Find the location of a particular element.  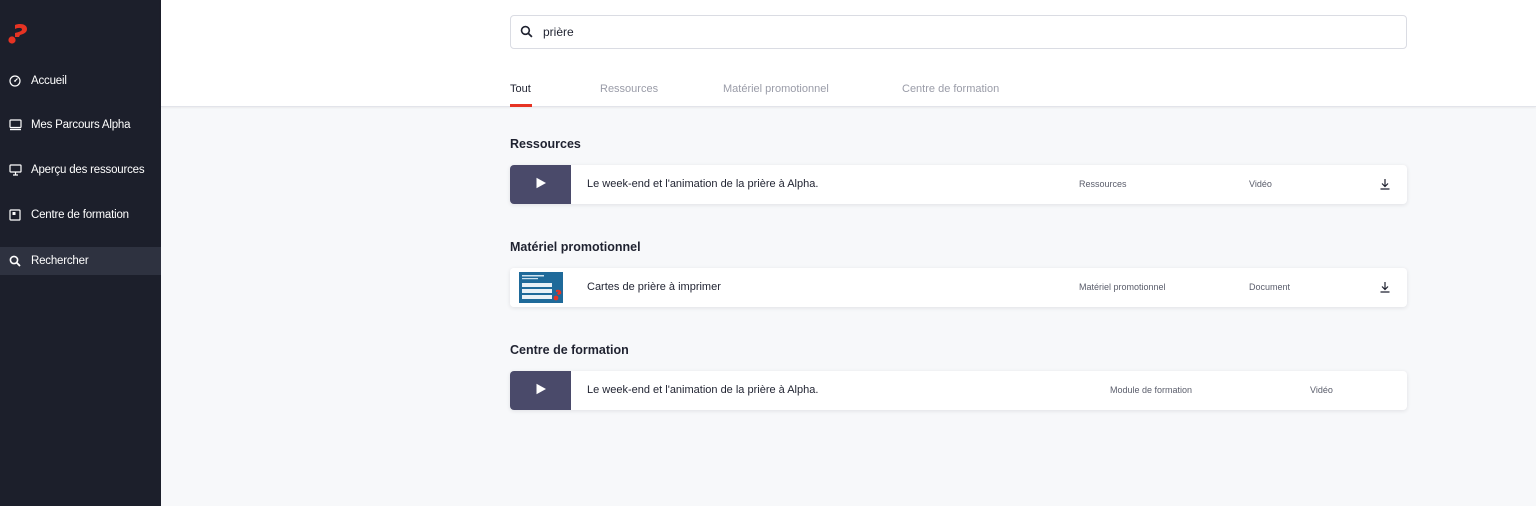

tab-ressources: Ressources is located at coordinates (629, 89).